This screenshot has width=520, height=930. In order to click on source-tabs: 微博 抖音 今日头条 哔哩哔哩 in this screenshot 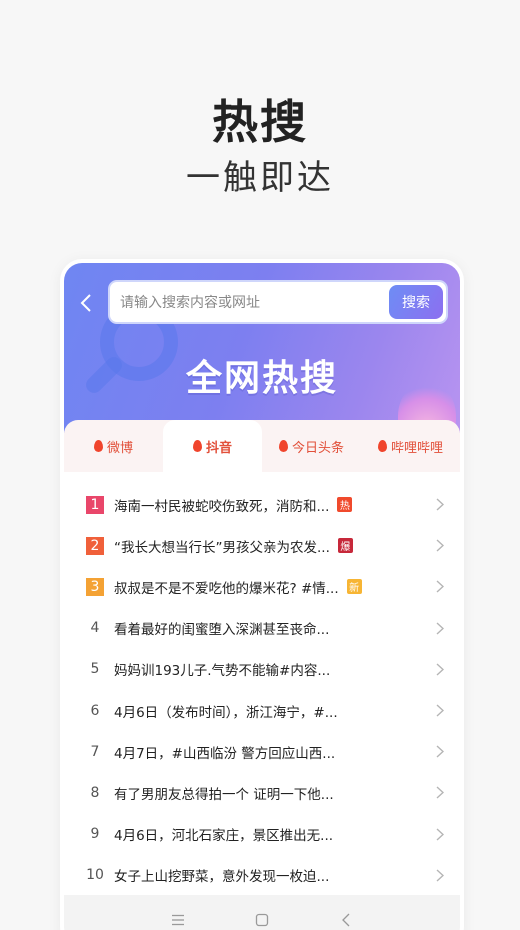, I will do `click(262, 446)`.